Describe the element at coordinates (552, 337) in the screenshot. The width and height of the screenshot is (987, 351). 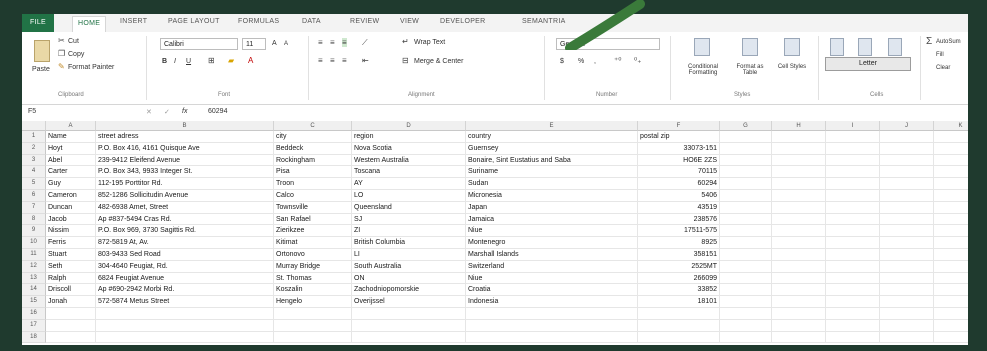
I see `cell-e18` at that location.